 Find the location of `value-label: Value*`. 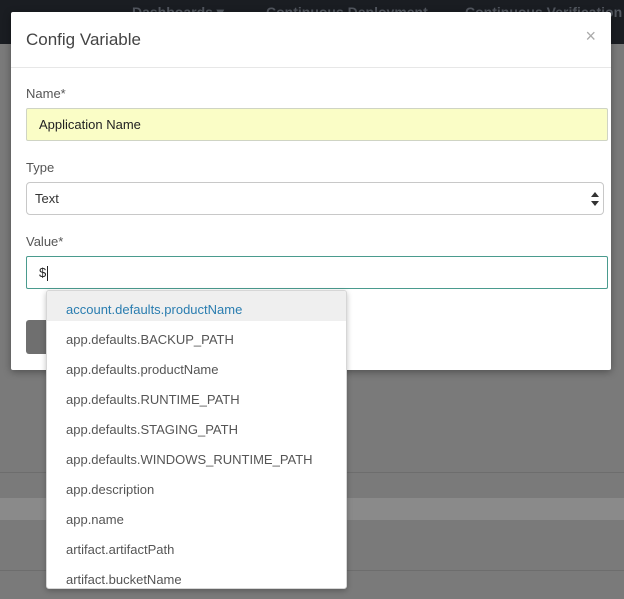

value-label: Value* is located at coordinates (45, 241).